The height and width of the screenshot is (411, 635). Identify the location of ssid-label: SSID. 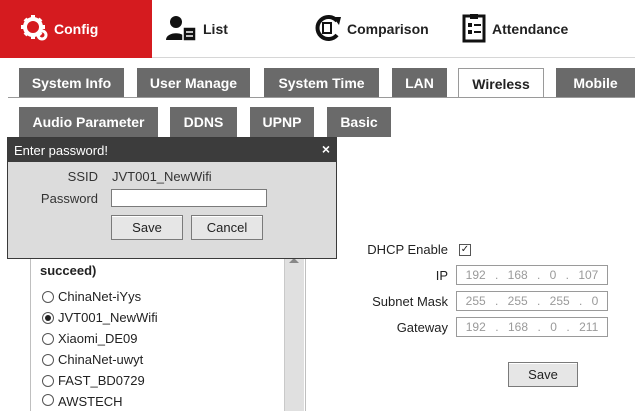
(82, 176).